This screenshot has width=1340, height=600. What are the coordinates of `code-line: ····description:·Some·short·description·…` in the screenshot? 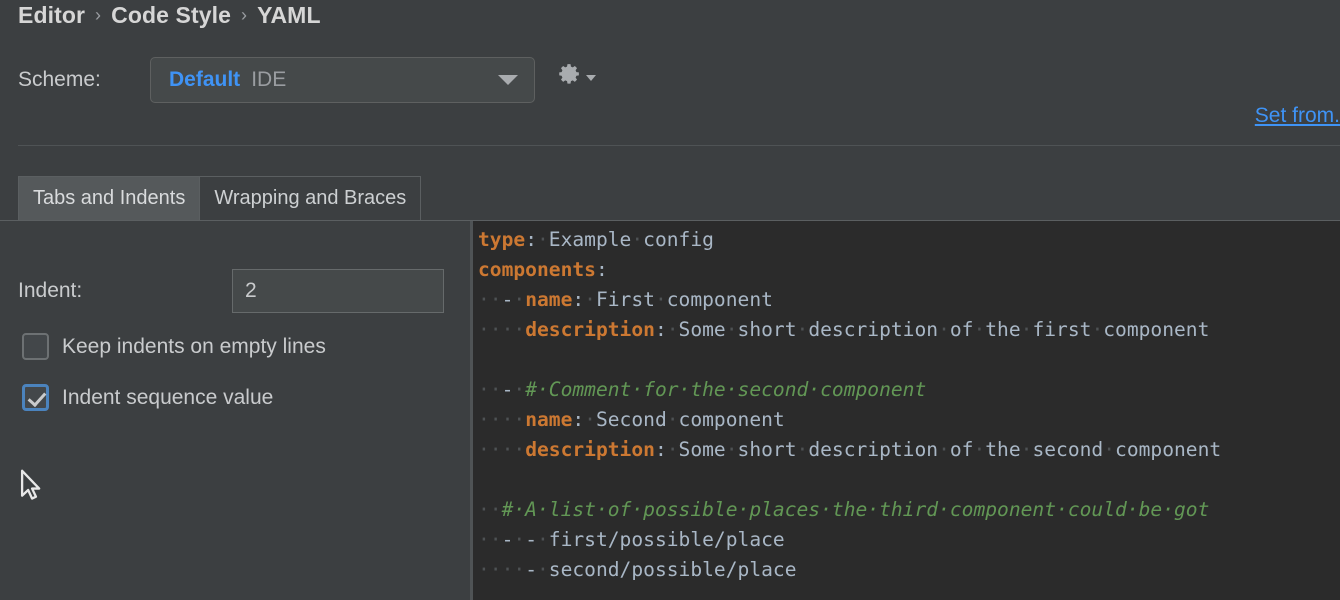 It's located at (849, 450).